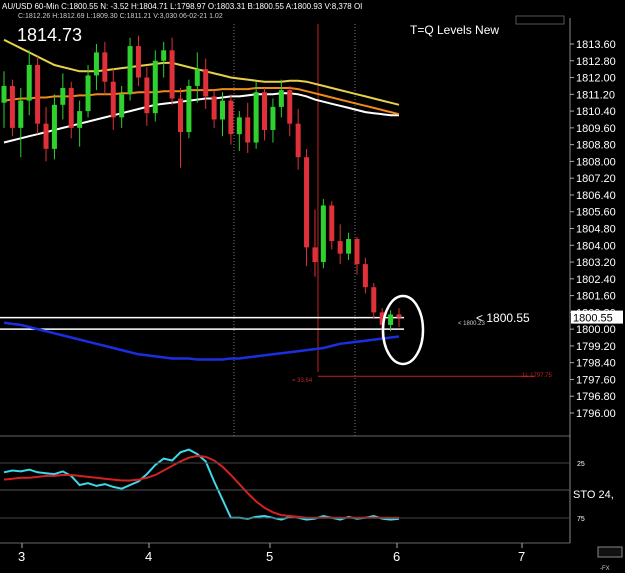 This screenshot has height=573, width=625. Describe the element at coordinates (596, 414) in the screenshot. I see `y-tick-label: 1796.00` at that location.